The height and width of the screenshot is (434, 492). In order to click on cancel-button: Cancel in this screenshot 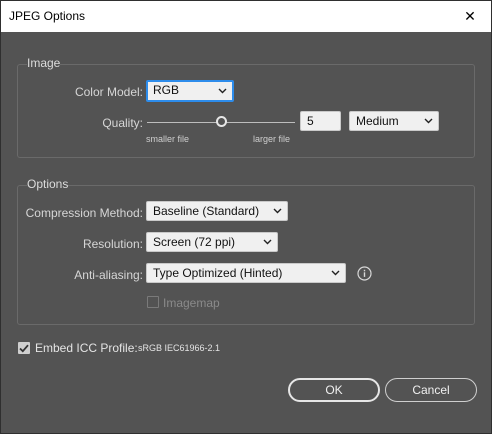, I will do `click(431, 390)`.